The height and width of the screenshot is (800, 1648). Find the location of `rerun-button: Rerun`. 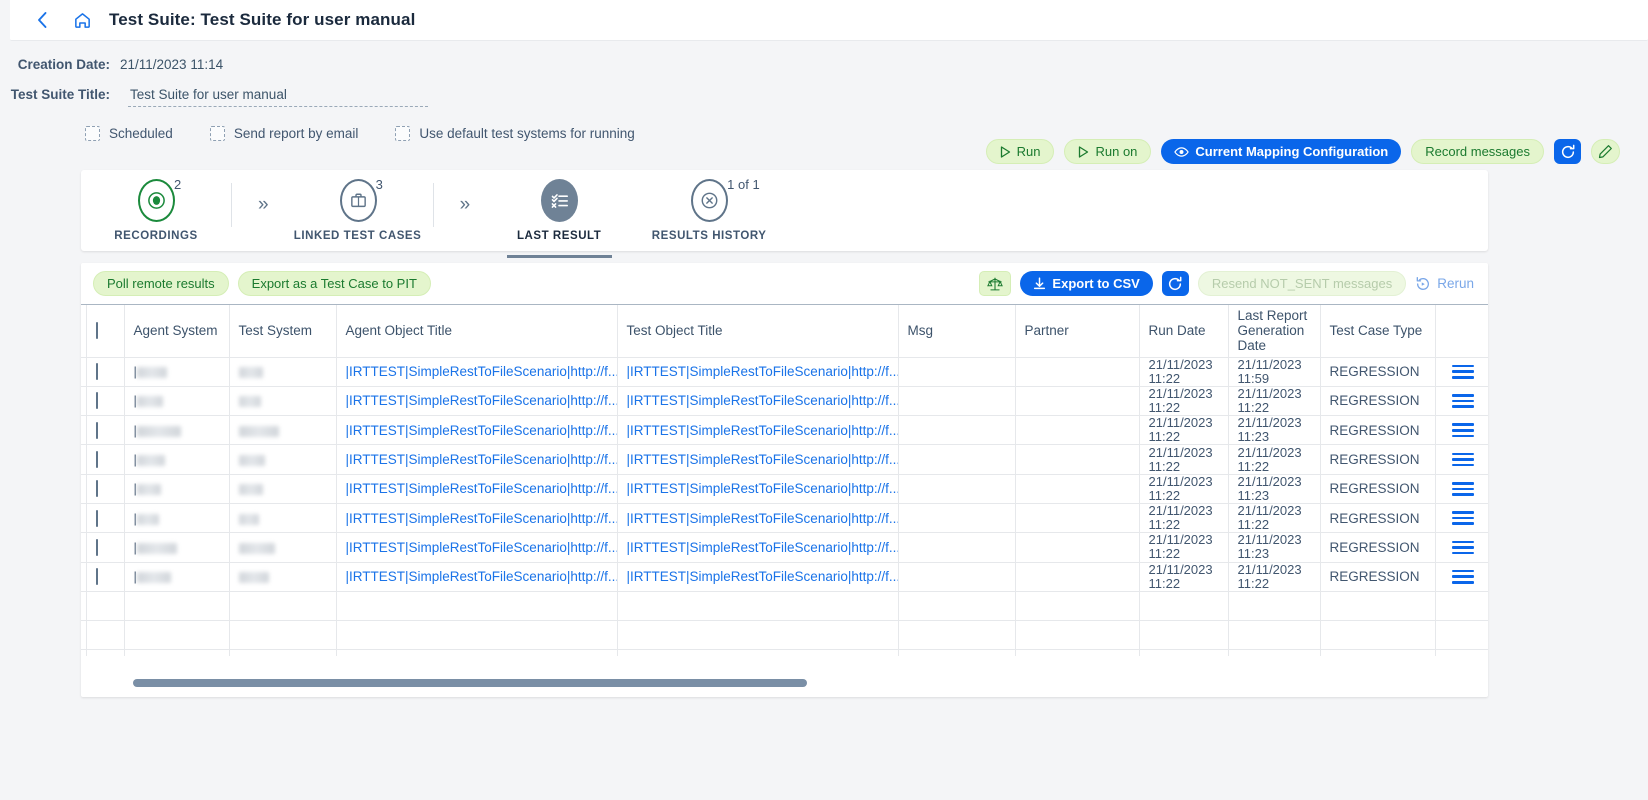

rerun-button: Rerun is located at coordinates (1446, 284).